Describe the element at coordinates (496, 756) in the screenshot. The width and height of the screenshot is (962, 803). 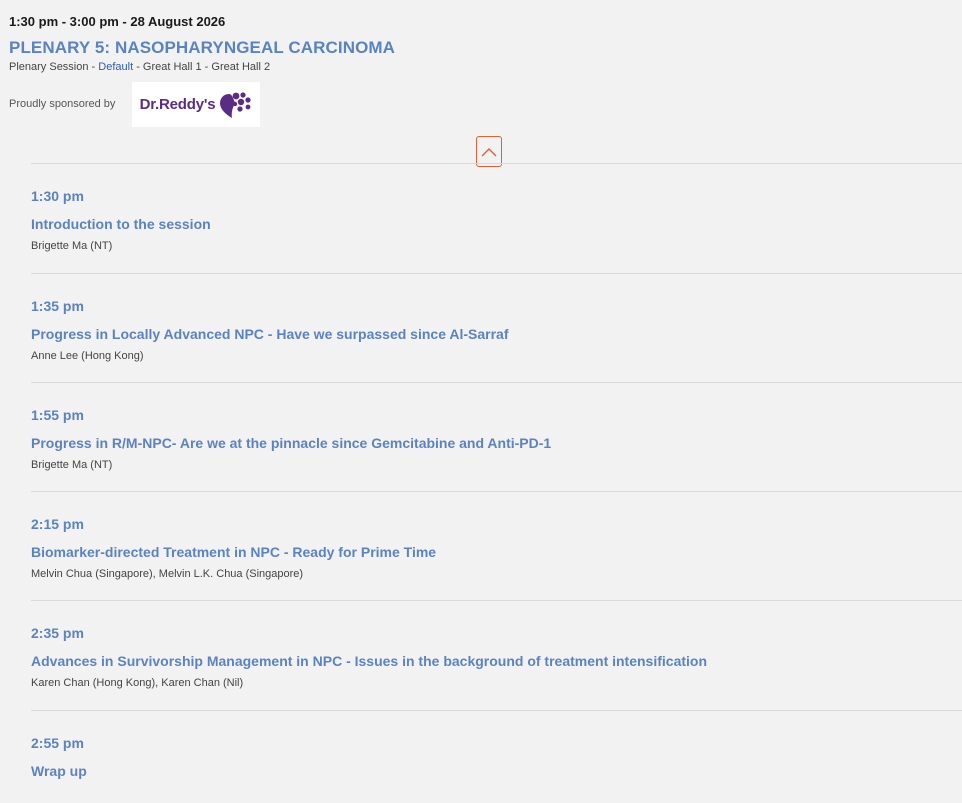
I see `agenda-item: 2:55 pm Wrap up` at that location.